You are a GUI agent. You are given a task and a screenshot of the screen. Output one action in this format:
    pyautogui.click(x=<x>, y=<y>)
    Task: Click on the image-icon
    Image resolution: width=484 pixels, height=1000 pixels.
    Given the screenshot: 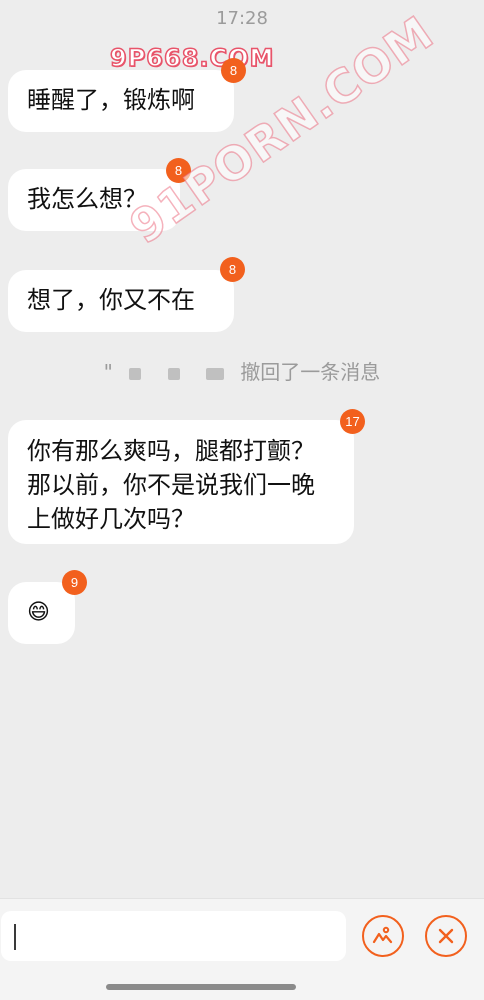 What is the action you would take?
    pyautogui.click(x=382, y=935)
    